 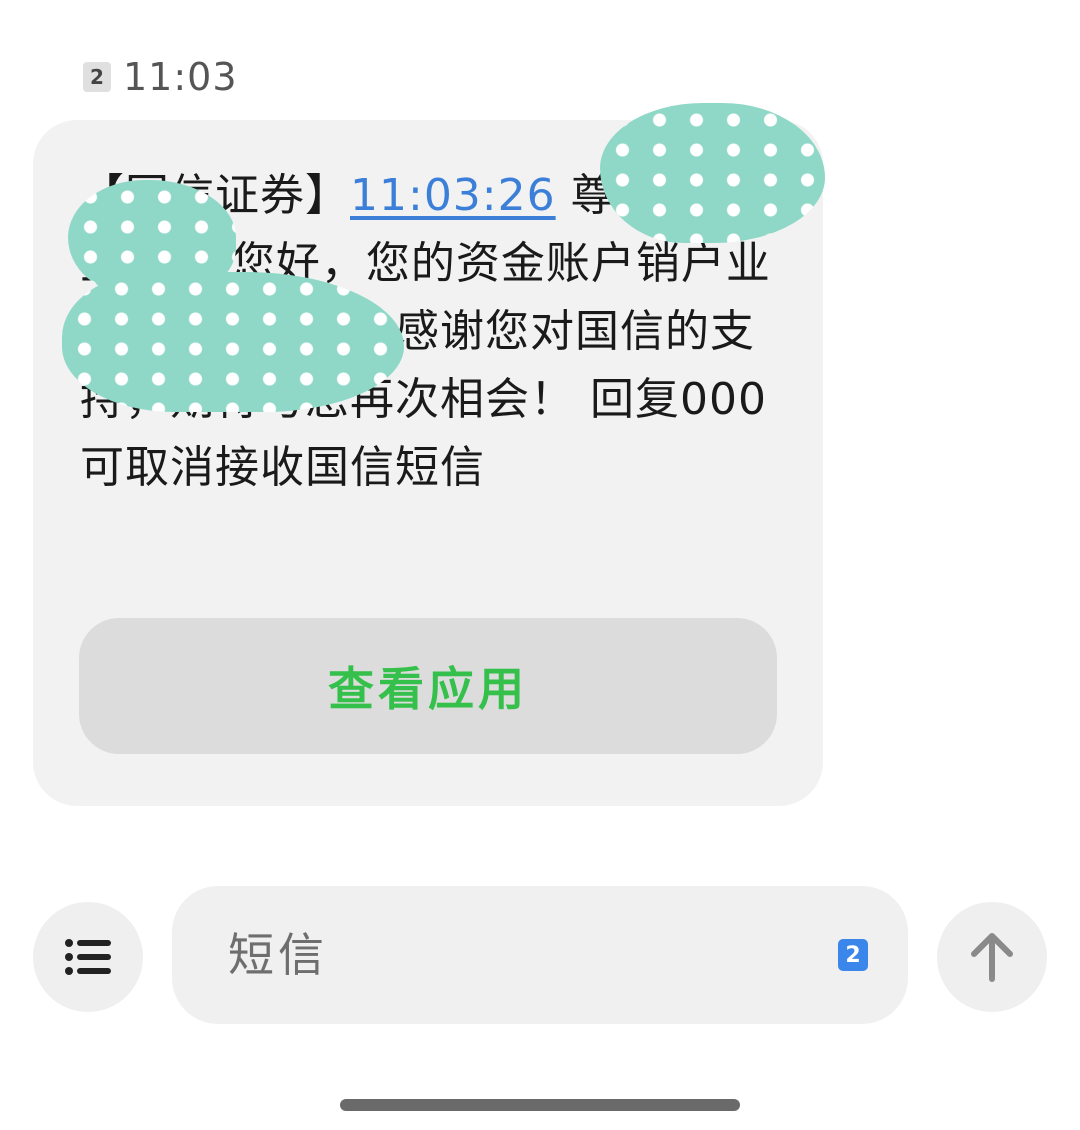 What do you see at coordinates (278, 955) in the screenshot?
I see `message-input-placeholder: 短信` at bounding box center [278, 955].